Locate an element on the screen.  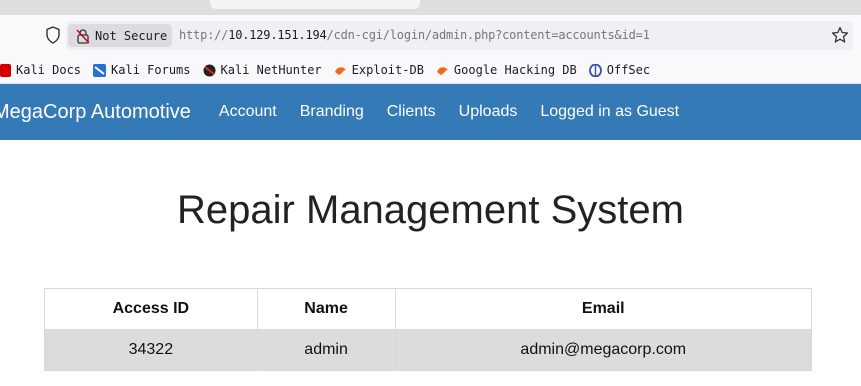
bookmark-kali-forums: Kali Forums is located at coordinates (142, 70).